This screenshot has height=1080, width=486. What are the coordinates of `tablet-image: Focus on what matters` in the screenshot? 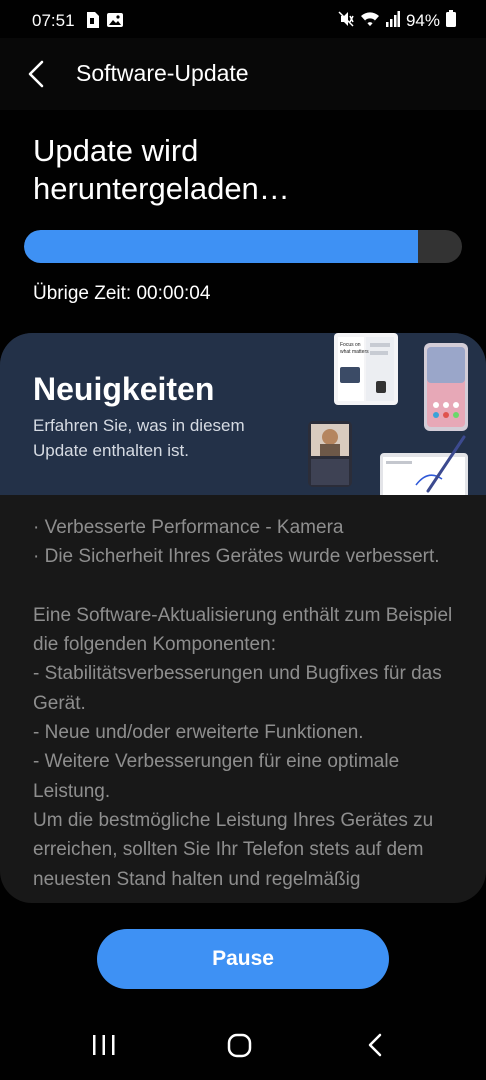 It's located at (366, 369).